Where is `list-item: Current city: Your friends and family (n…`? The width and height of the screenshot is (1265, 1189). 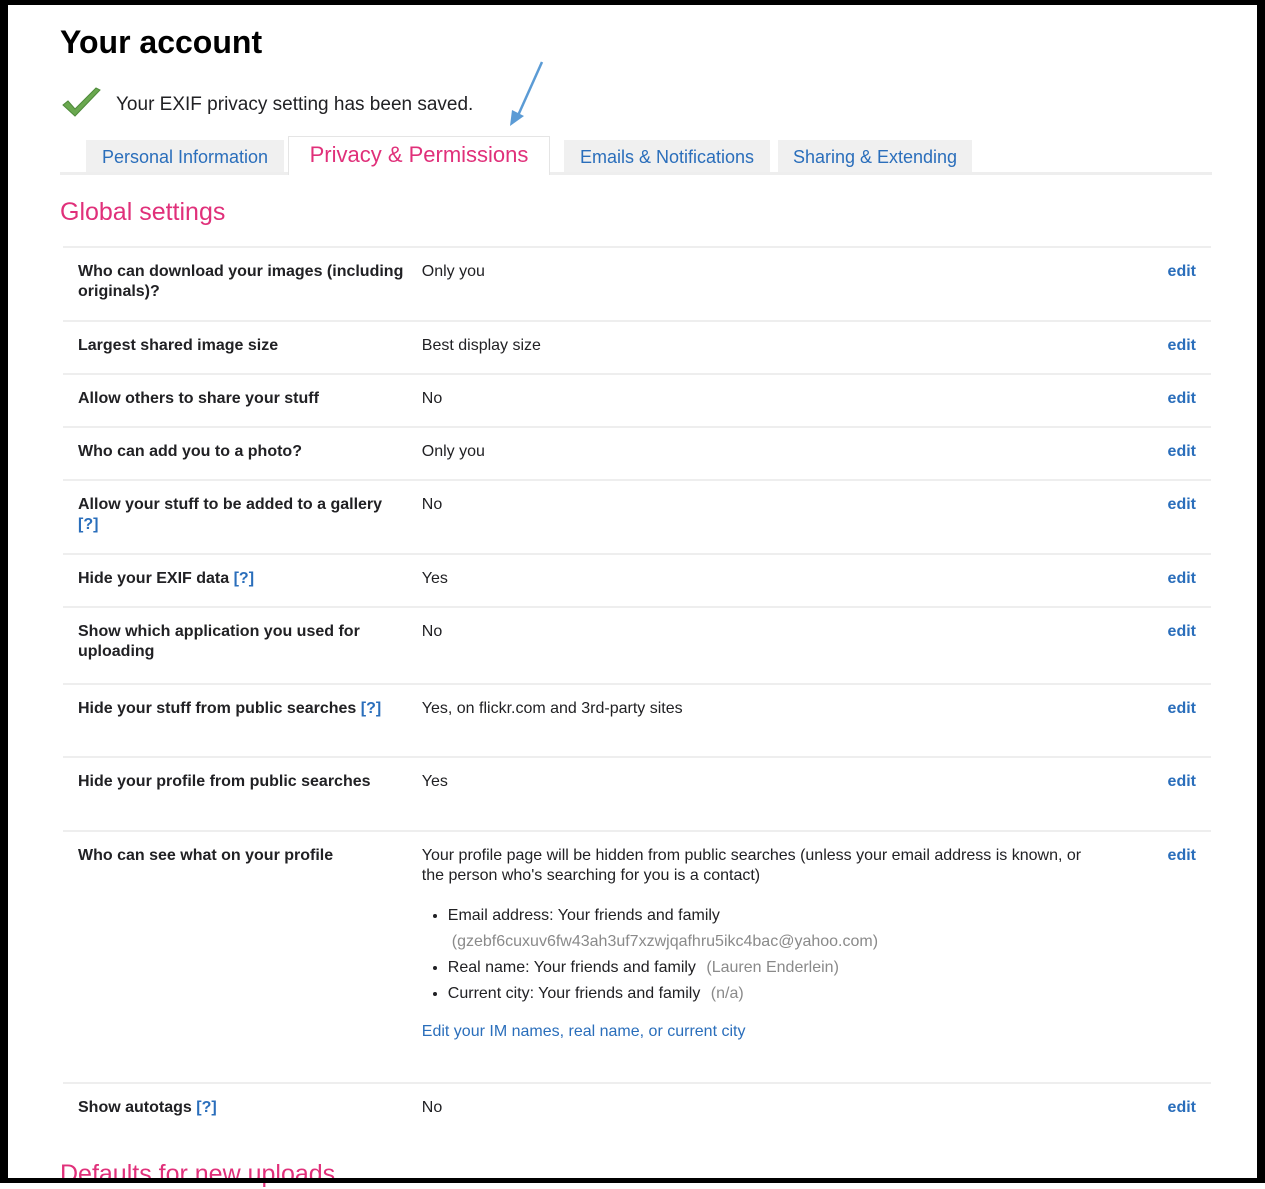
list-item: Current city: Your friends and family (n… is located at coordinates (765, 994).